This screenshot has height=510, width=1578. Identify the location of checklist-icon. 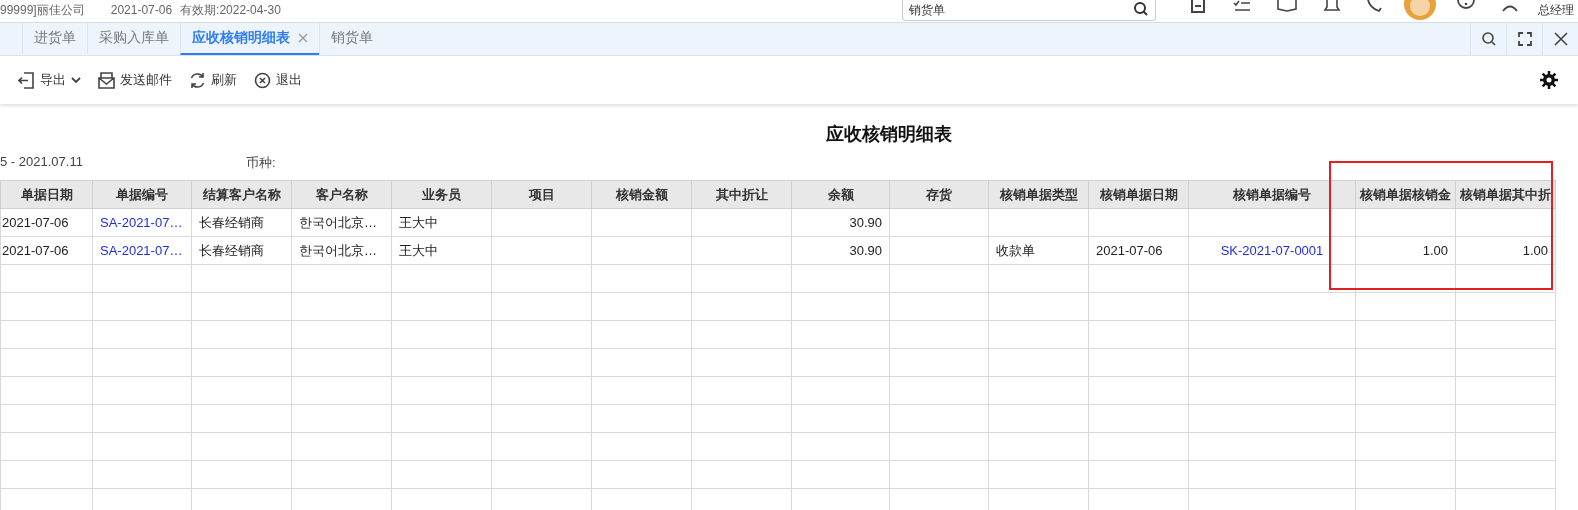
(1242, 6).